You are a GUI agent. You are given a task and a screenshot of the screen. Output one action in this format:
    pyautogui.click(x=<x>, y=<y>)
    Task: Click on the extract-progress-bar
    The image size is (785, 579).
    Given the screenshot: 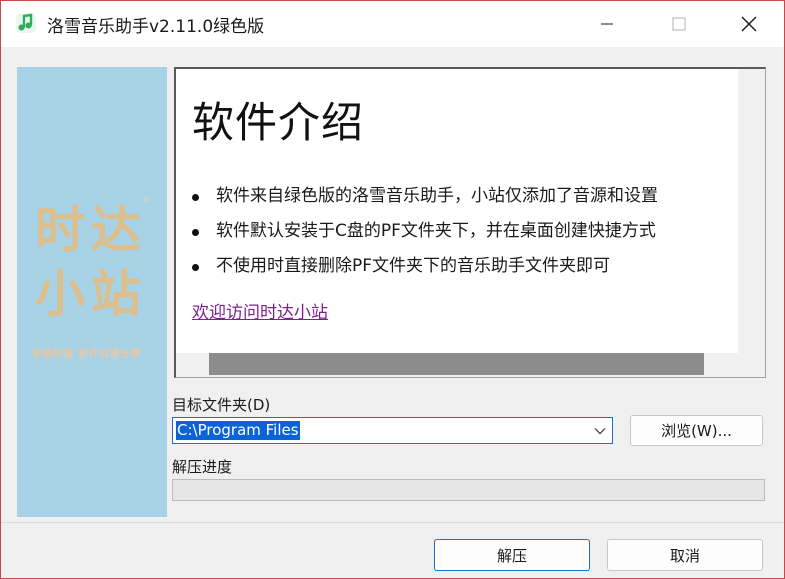 What is the action you would take?
    pyautogui.click(x=468, y=490)
    